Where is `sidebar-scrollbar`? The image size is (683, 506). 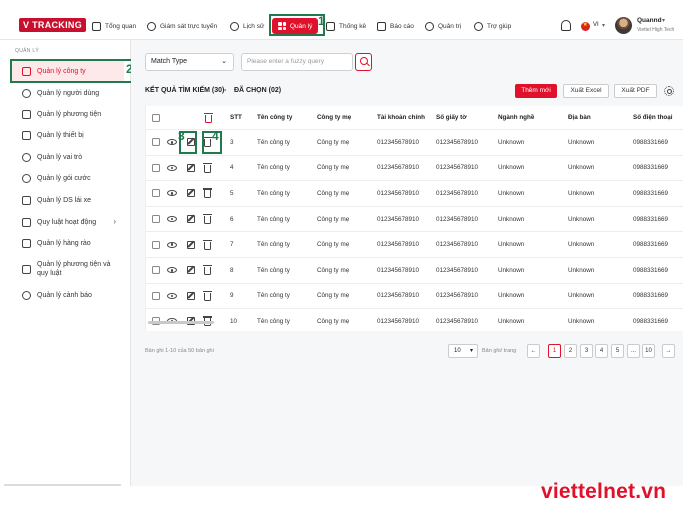
sidebar-scrollbar is located at coordinates (62, 485).